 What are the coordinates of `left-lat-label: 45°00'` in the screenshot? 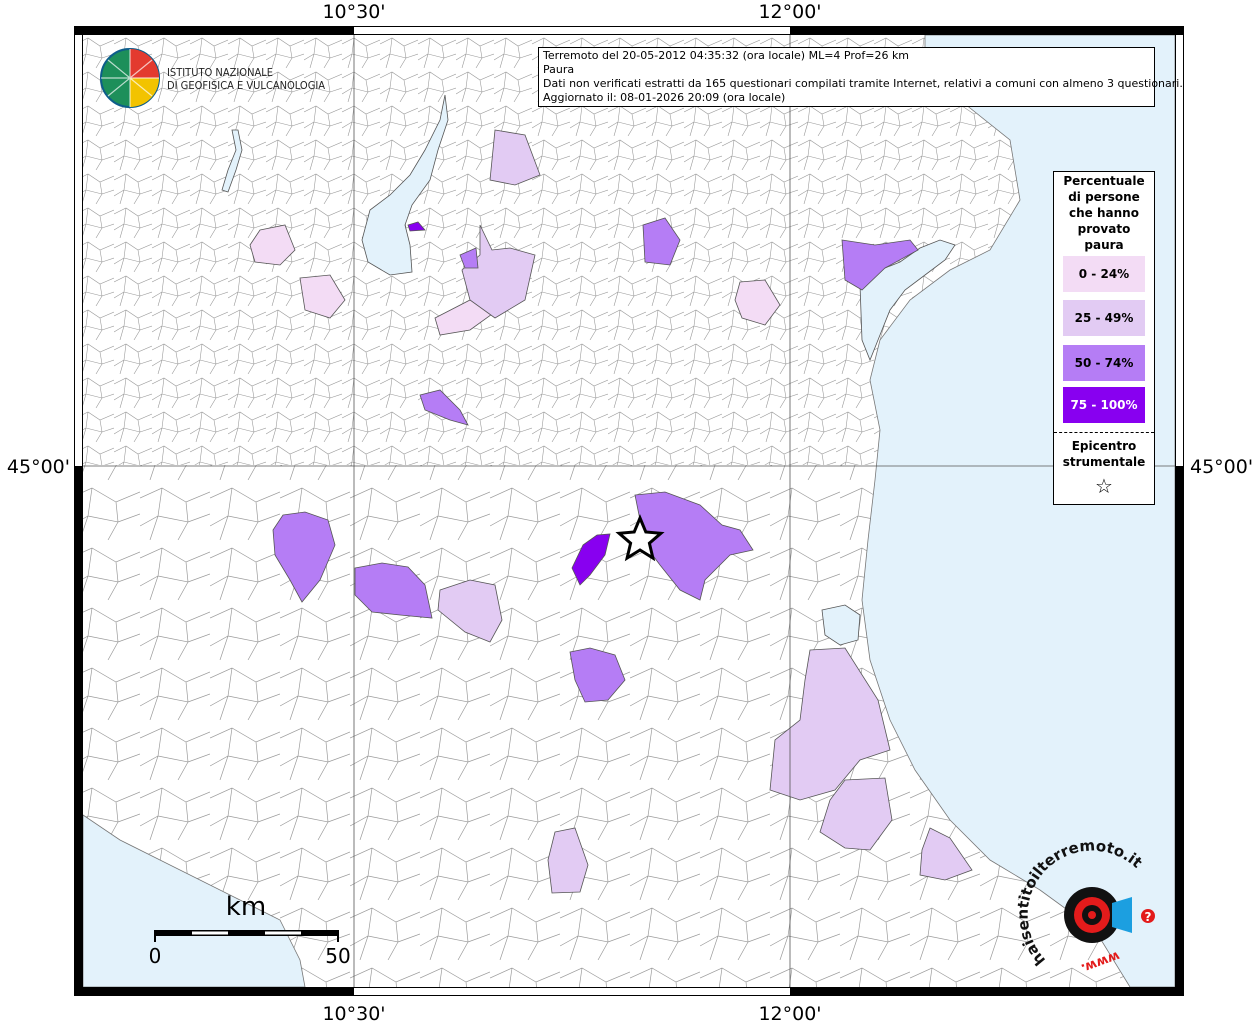 It's located at (38, 467).